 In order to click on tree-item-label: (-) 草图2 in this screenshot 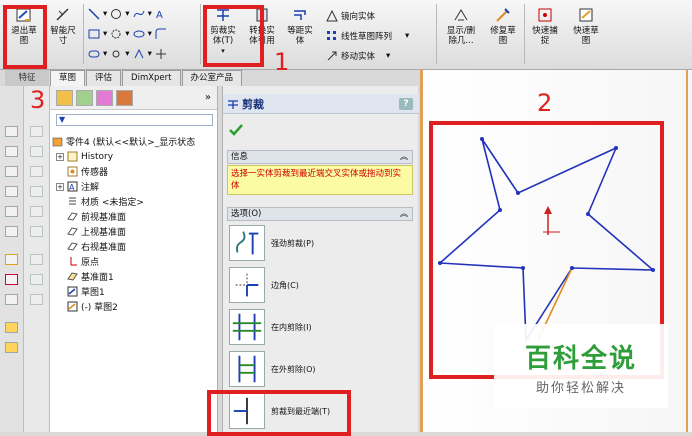, I will do `click(99, 308)`.